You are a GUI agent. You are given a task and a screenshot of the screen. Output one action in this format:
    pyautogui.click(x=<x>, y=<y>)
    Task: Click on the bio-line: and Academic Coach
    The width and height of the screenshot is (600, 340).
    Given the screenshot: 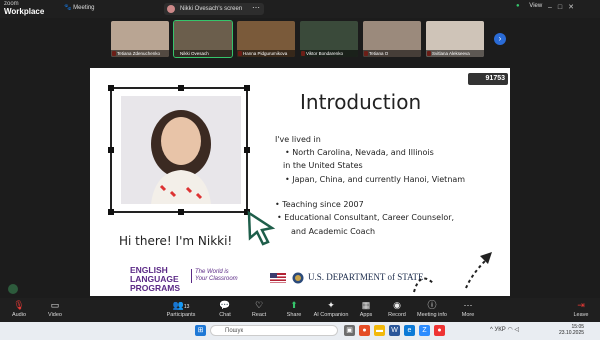 What is the action you would take?
    pyautogui.click(x=333, y=231)
    